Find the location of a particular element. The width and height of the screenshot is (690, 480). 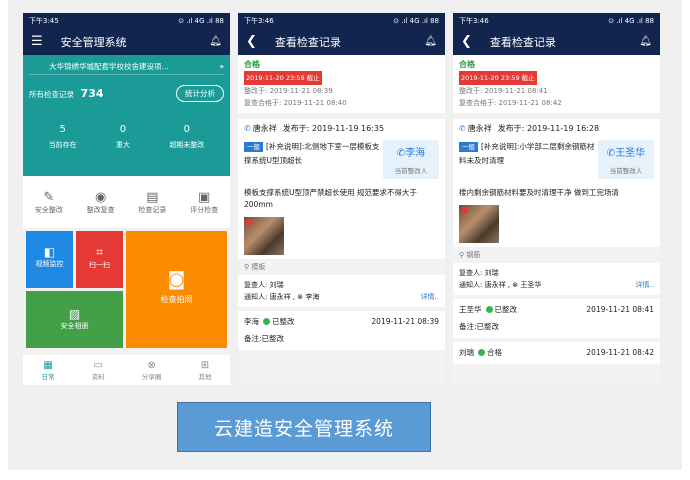

log-entry: 刘瑞 合格 2019-11-21 08:42 is located at coordinates (556, 353).